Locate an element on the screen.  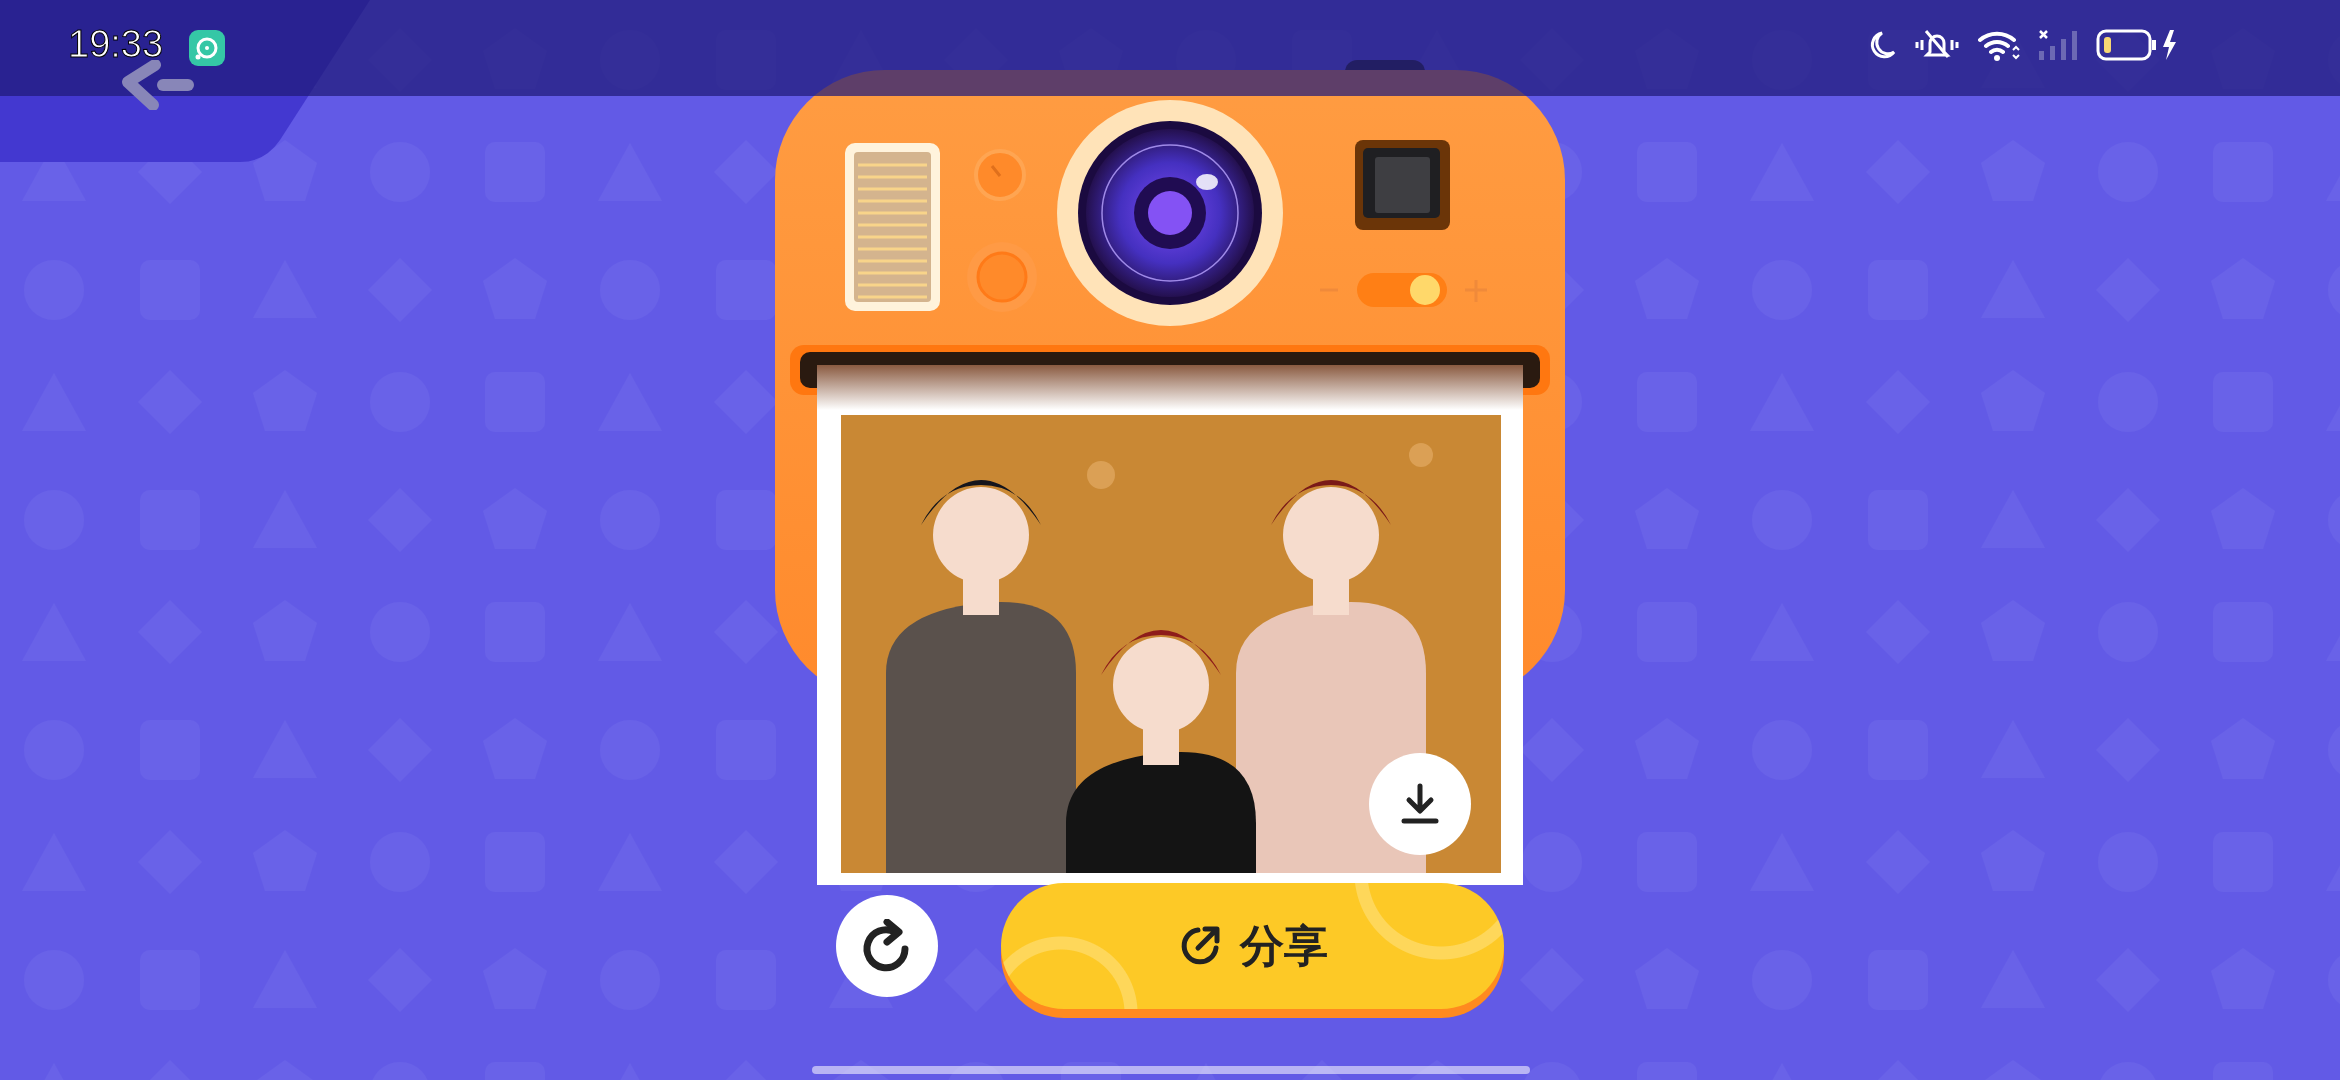
status-time: 19:33 is located at coordinates (116, 44).